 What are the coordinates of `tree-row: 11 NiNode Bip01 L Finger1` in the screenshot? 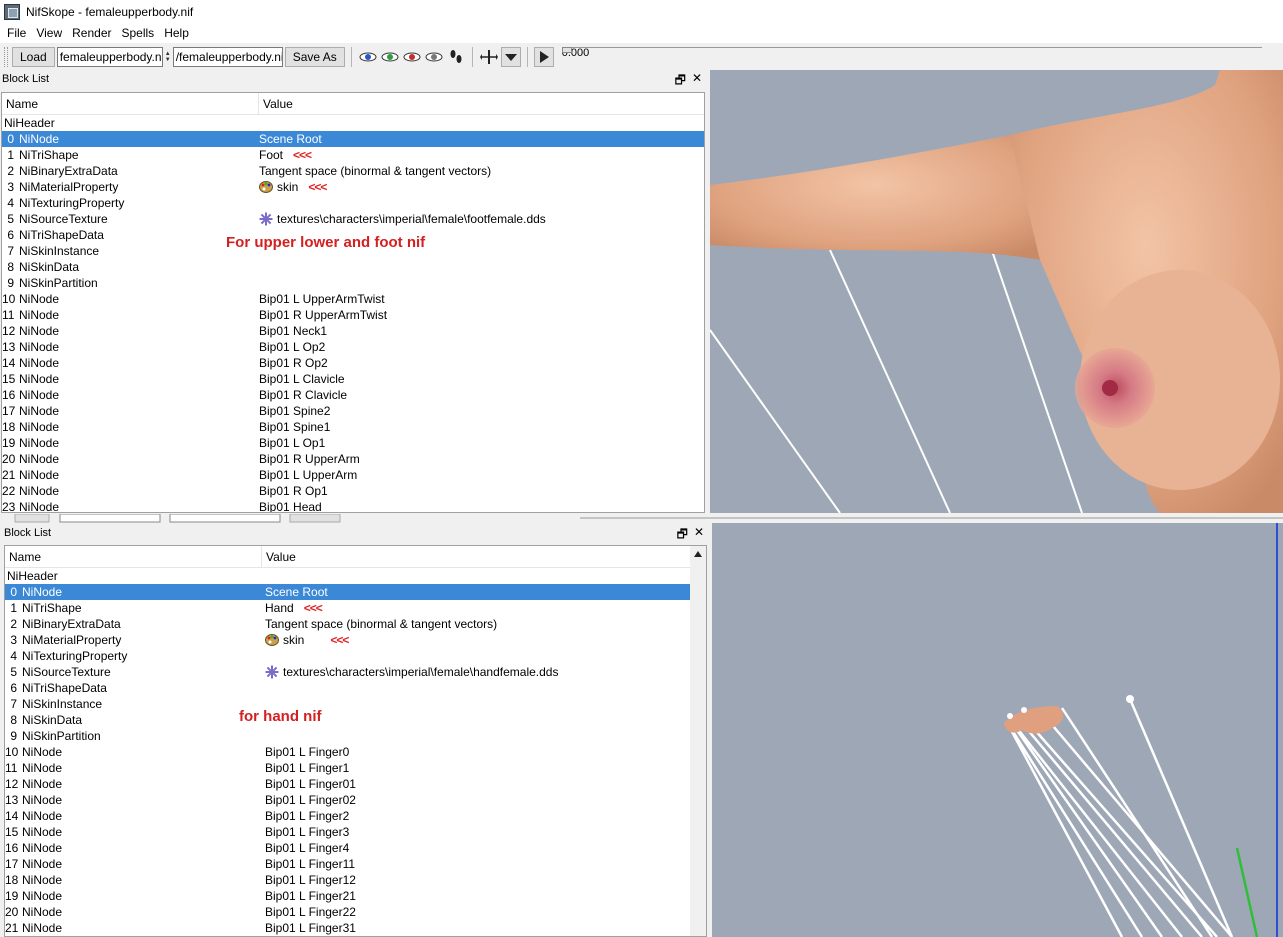 It's located at (347, 768).